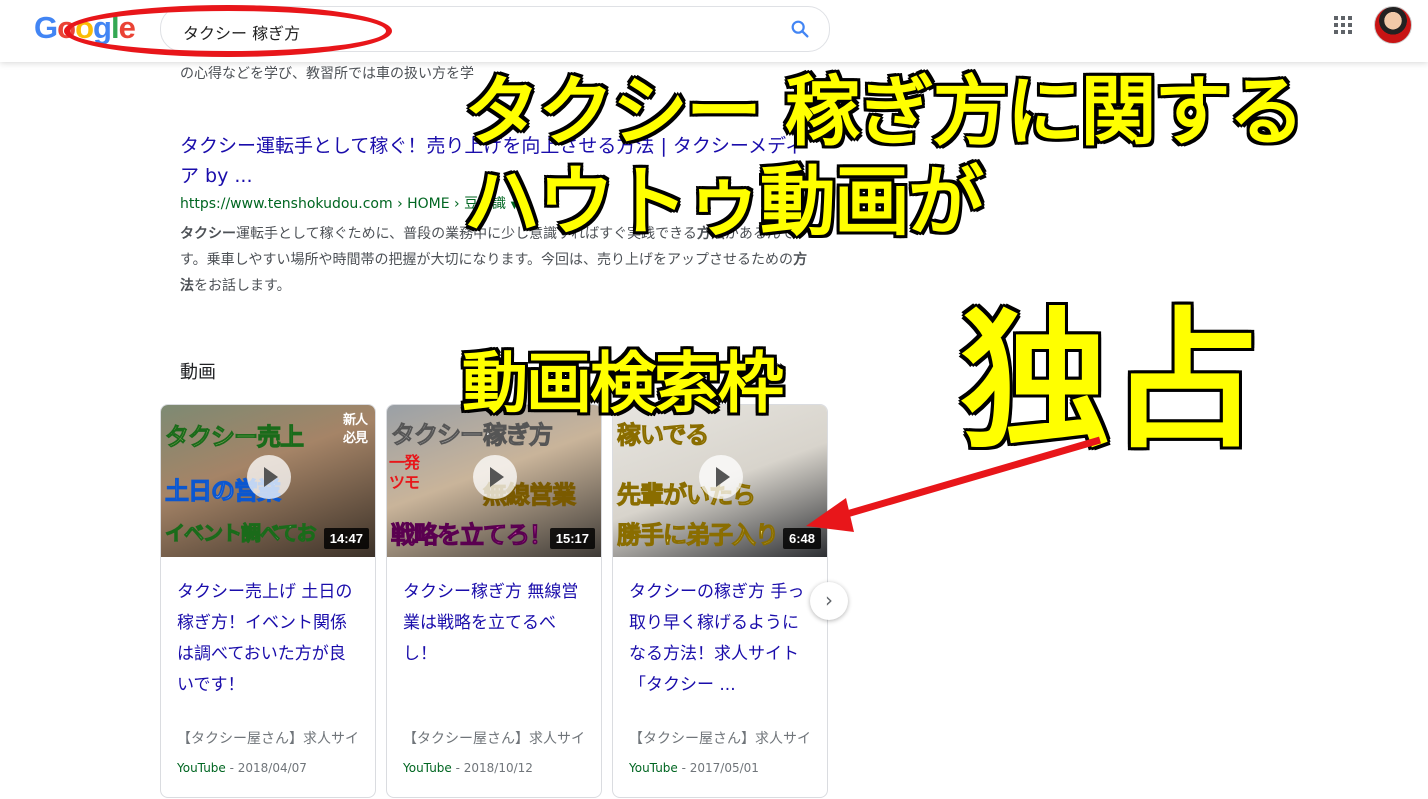  Describe the element at coordinates (953, 484) in the screenshot. I see `annotation-arrow` at that location.